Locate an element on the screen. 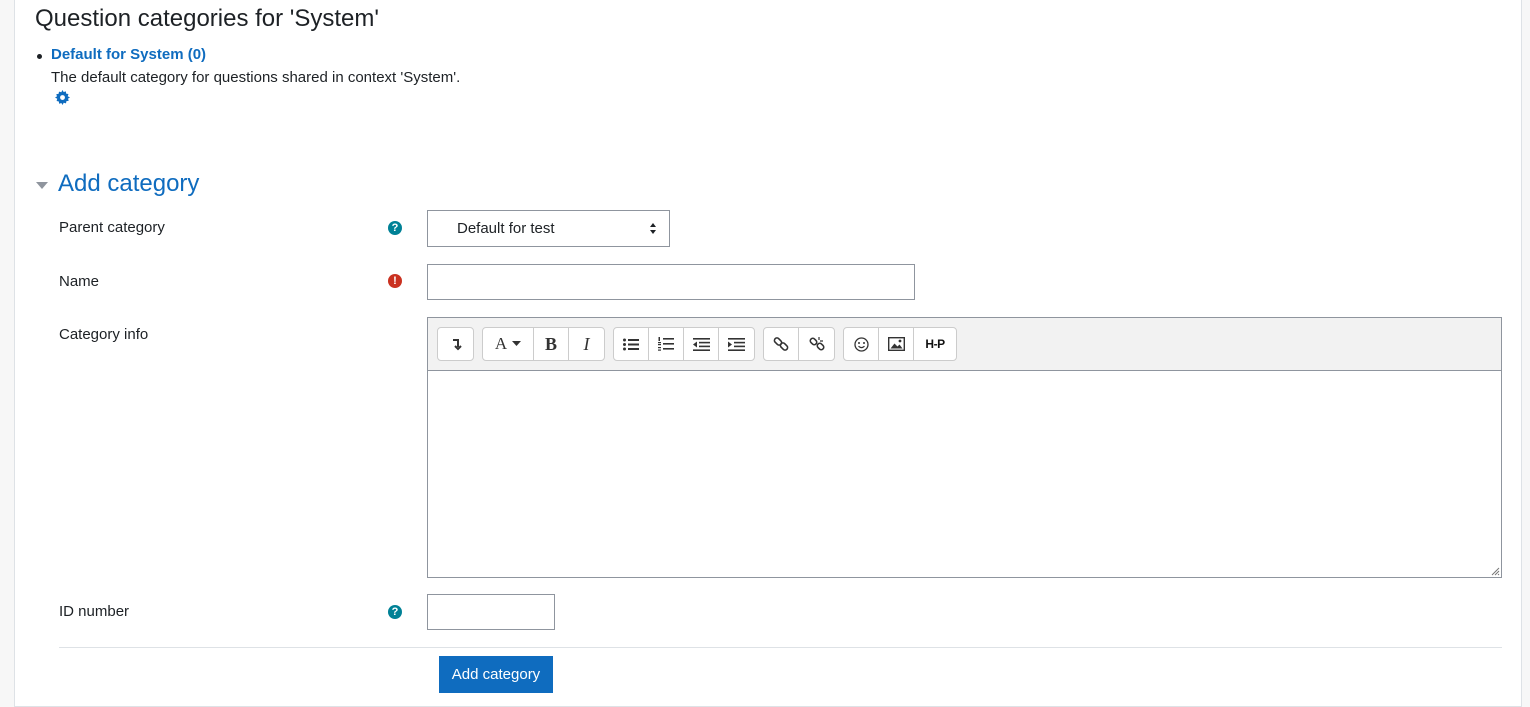  category-info-label: Category info is located at coordinates (104, 334).